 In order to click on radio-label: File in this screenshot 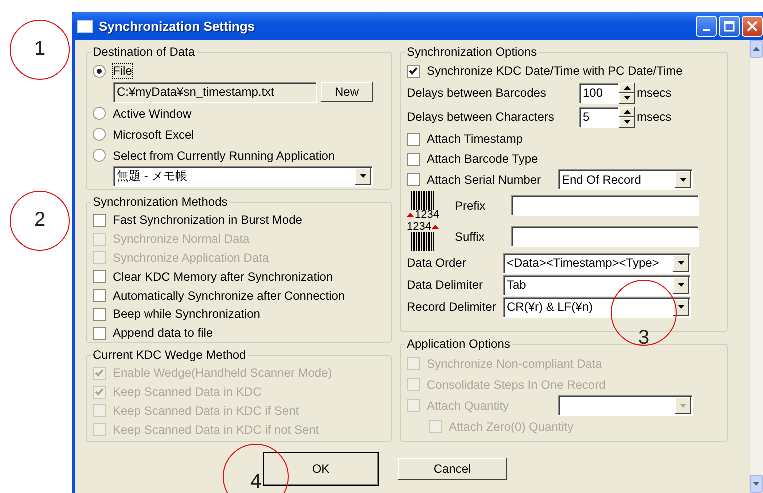, I will do `click(122, 71)`.